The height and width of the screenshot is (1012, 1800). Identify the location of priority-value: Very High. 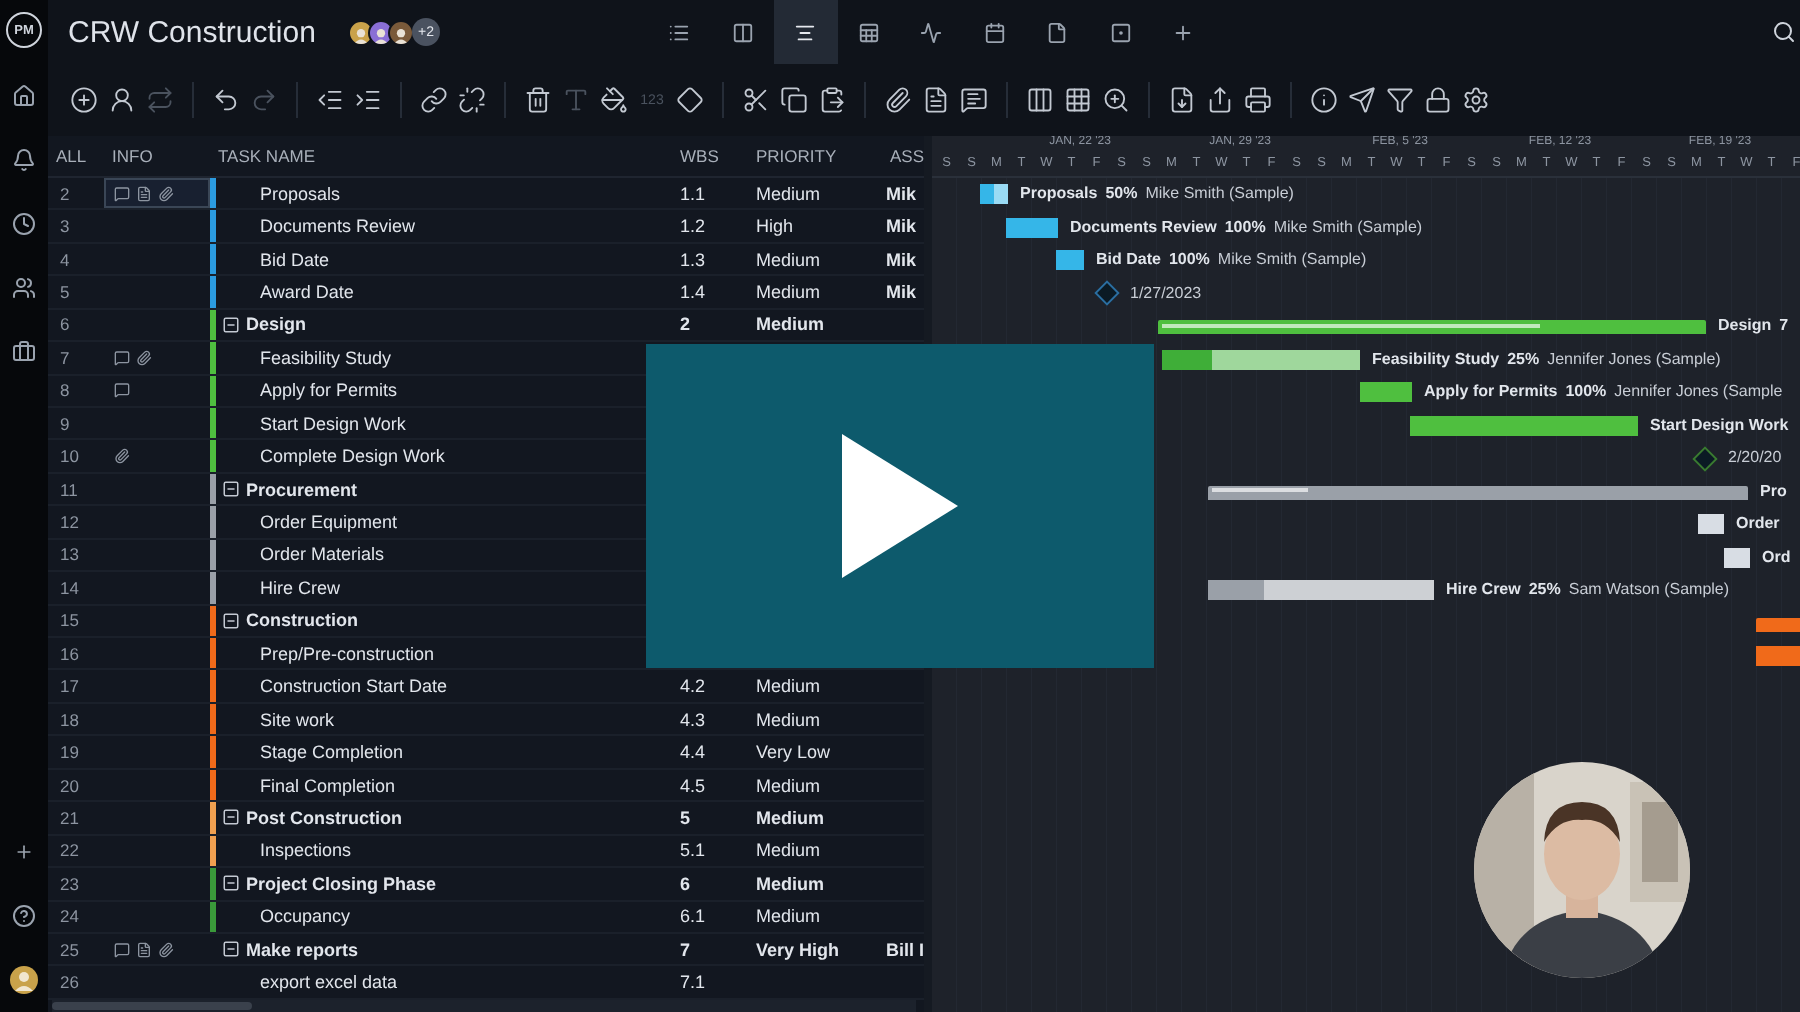
(798, 949).